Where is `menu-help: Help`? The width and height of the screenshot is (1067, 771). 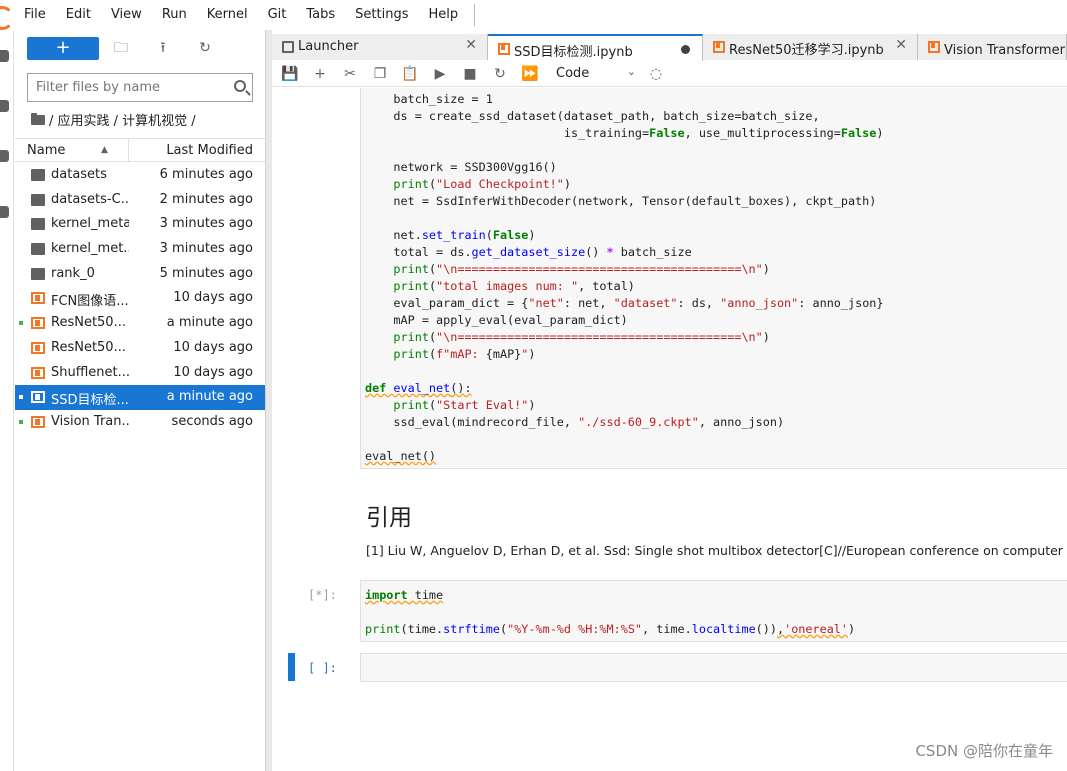
menu-help: Help is located at coordinates (444, 15).